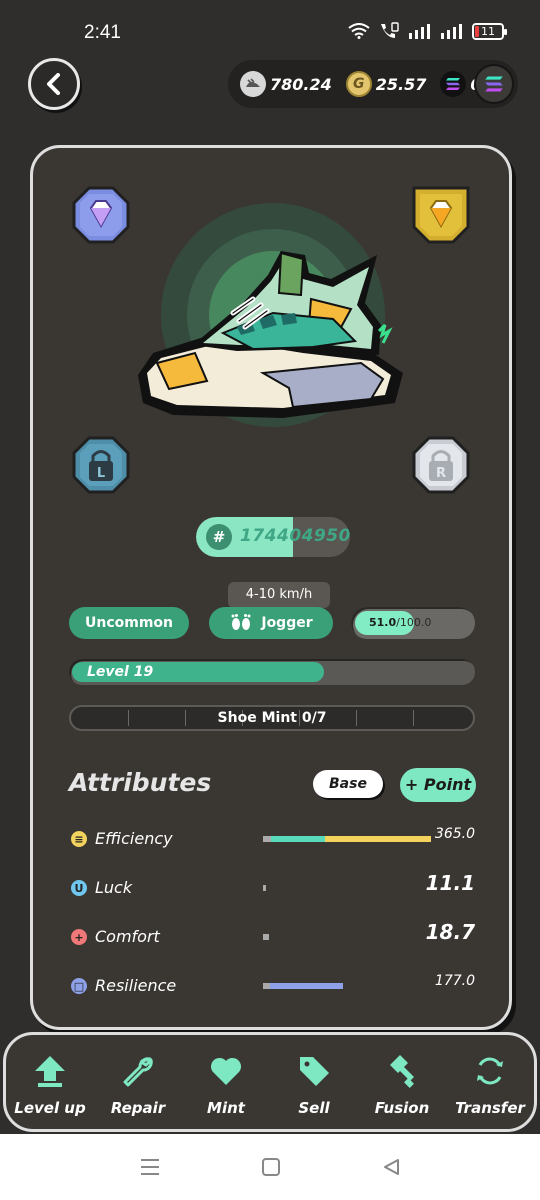 Image resolution: width=540 pixels, height=1200 pixels. I want to click on lock-icon: L, so click(101, 465).